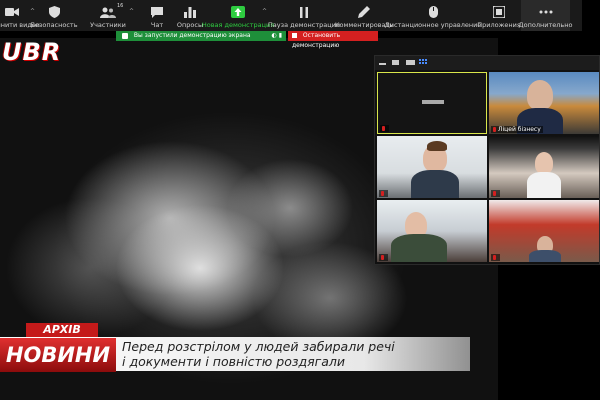  I want to click on notice-controls: ◐ ▮, so click(277, 36).